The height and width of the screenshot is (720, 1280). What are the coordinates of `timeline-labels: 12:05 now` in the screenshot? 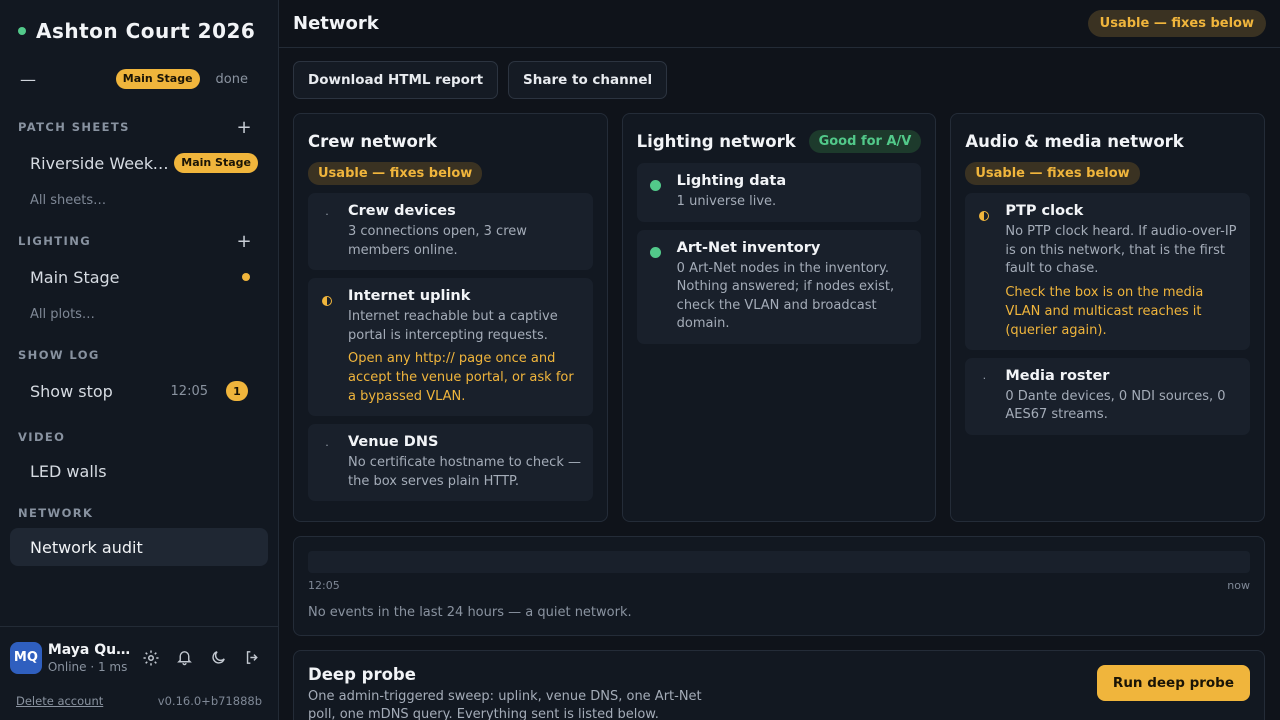 It's located at (779, 585).